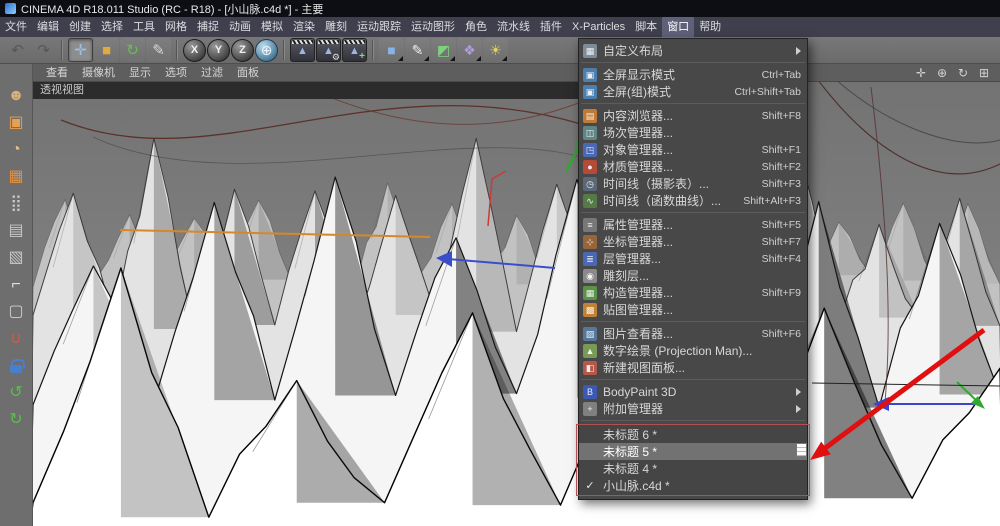  What do you see at coordinates (476, 27) in the screenshot?
I see `menubar-item: 角色` at bounding box center [476, 27].